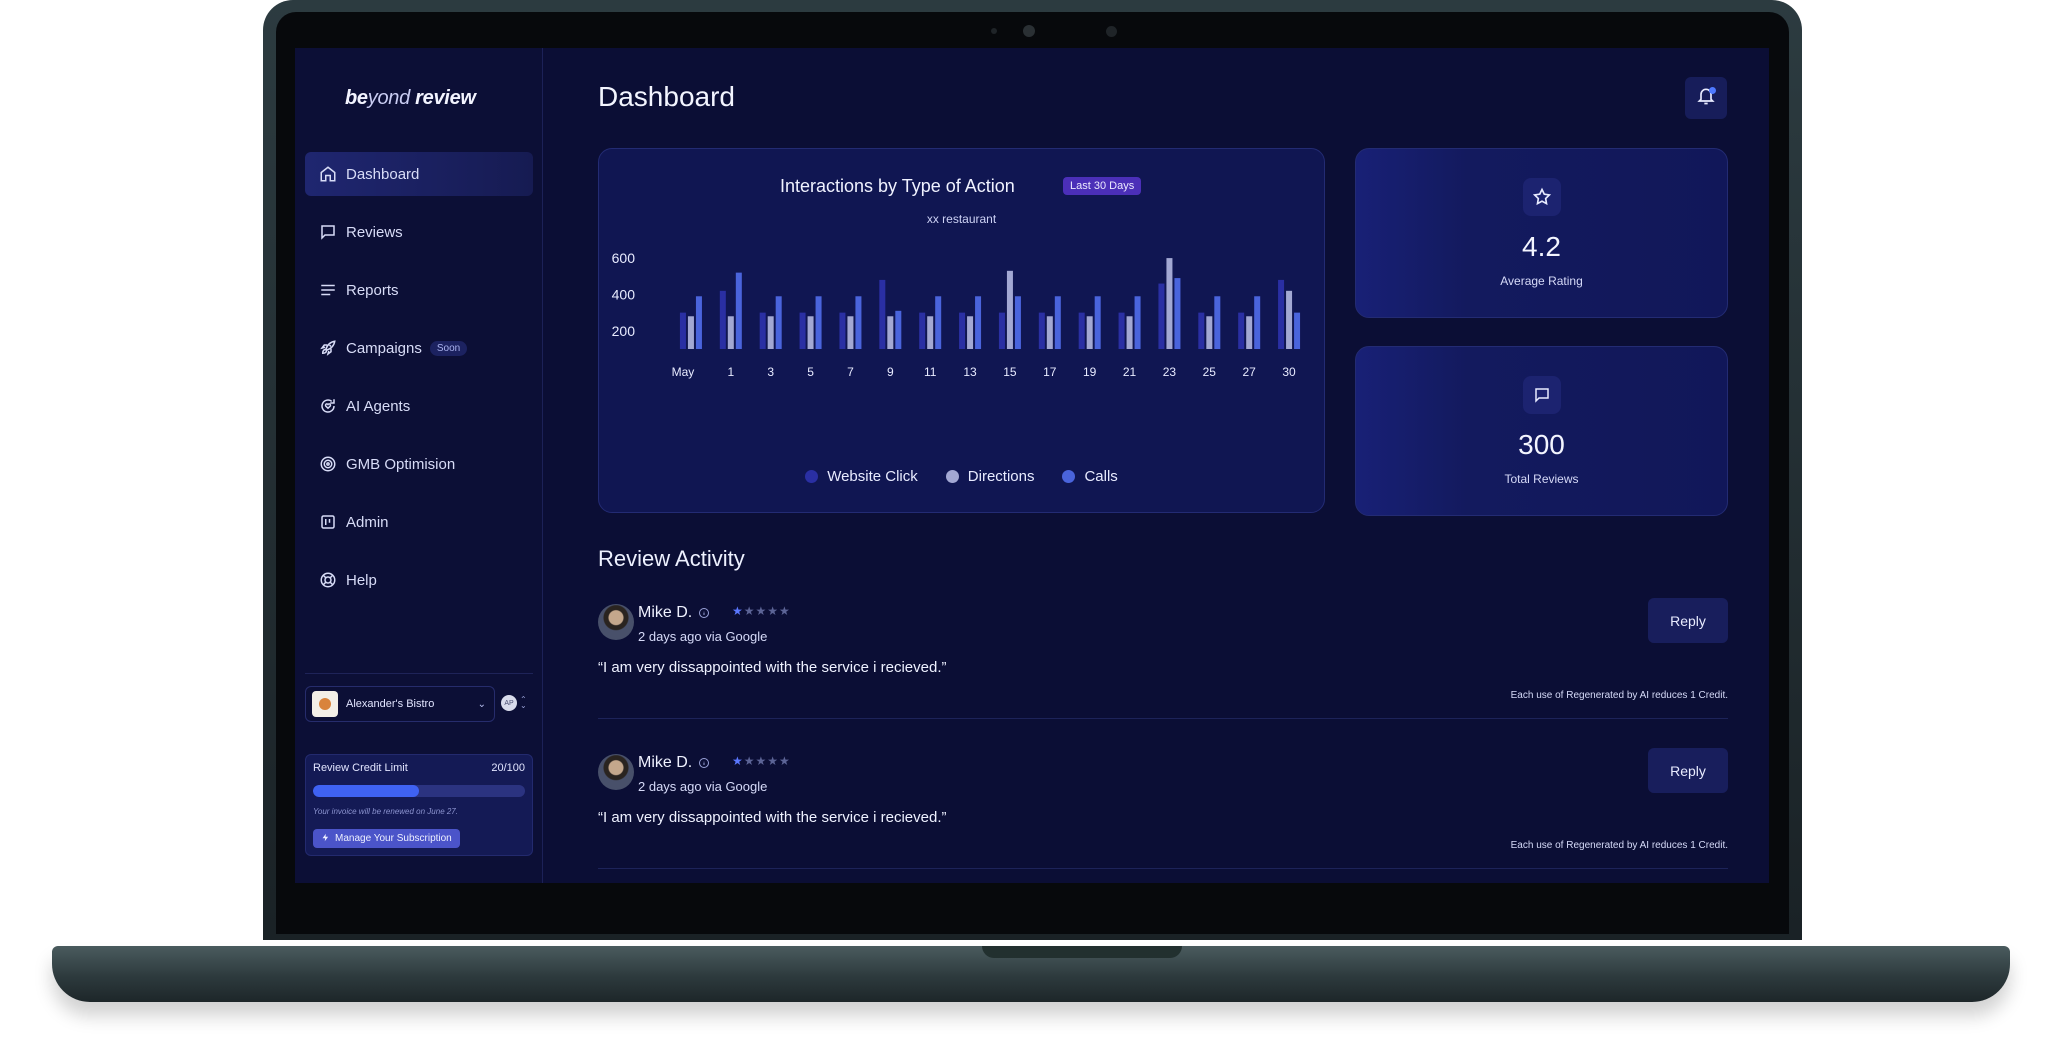 The image size is (2060, 1037). I want to click on star-icon, so click(1542, 197).